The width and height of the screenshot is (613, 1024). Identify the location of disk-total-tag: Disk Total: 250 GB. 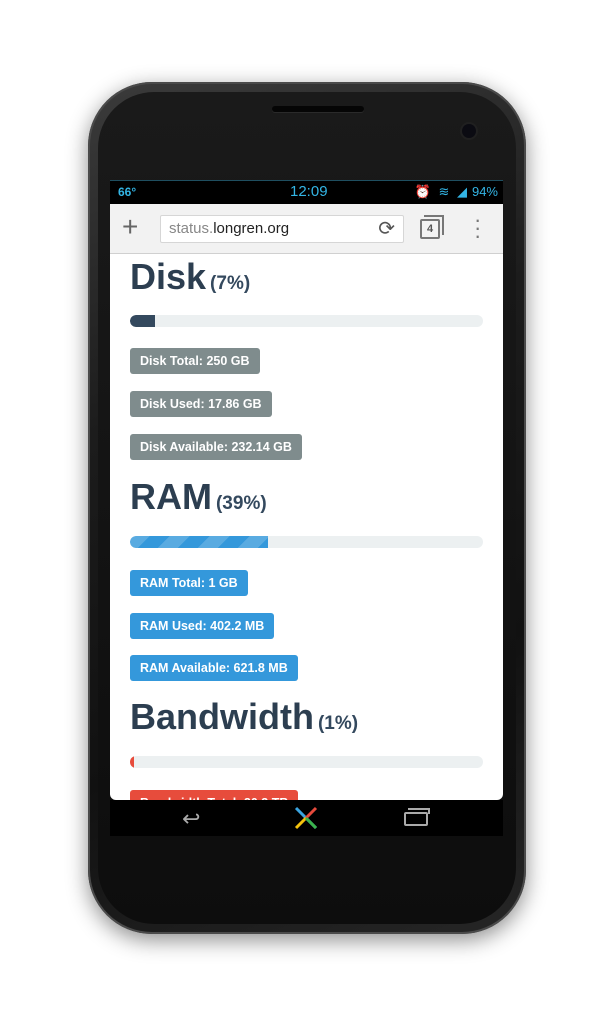
(195, 361).